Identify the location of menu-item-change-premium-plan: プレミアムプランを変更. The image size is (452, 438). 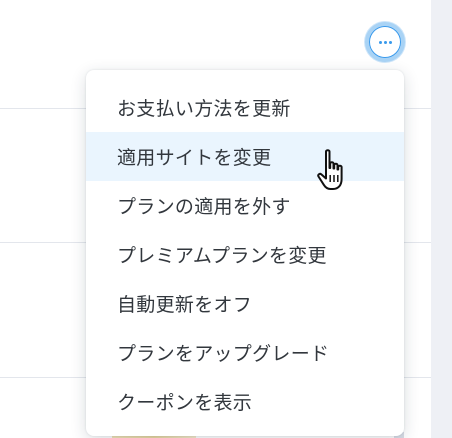
(245, 254).